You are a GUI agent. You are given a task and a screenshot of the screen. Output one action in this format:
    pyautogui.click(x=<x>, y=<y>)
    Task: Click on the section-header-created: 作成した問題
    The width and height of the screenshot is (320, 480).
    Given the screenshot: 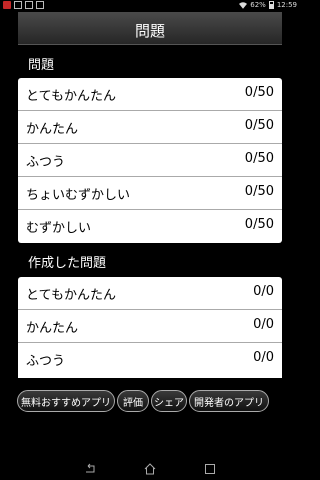 What is the action you would take?
    pyautogui.click(x=67, y=263)
    